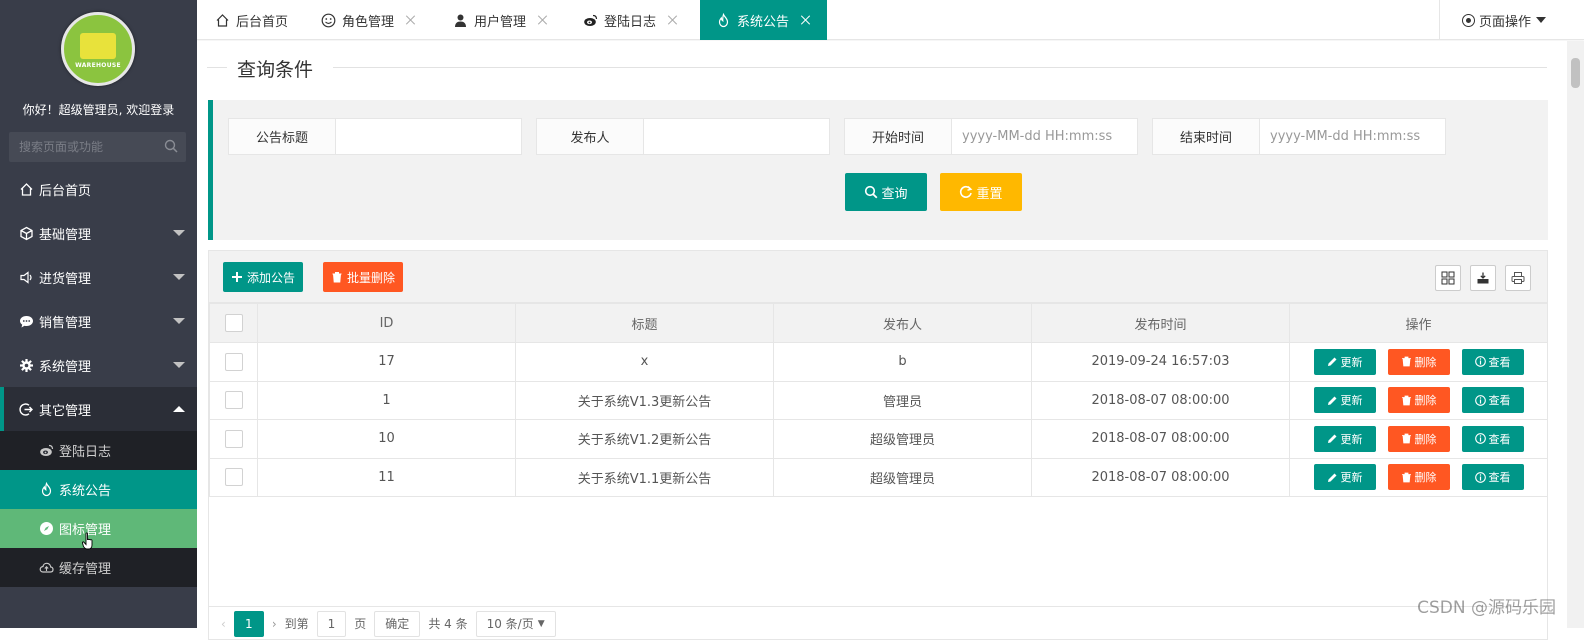 The width and height of the screenshot is (1584, 640). Describe the element at coordinates (894, 194) in the screenshot. I see `search-button-label: 查询` at that location.